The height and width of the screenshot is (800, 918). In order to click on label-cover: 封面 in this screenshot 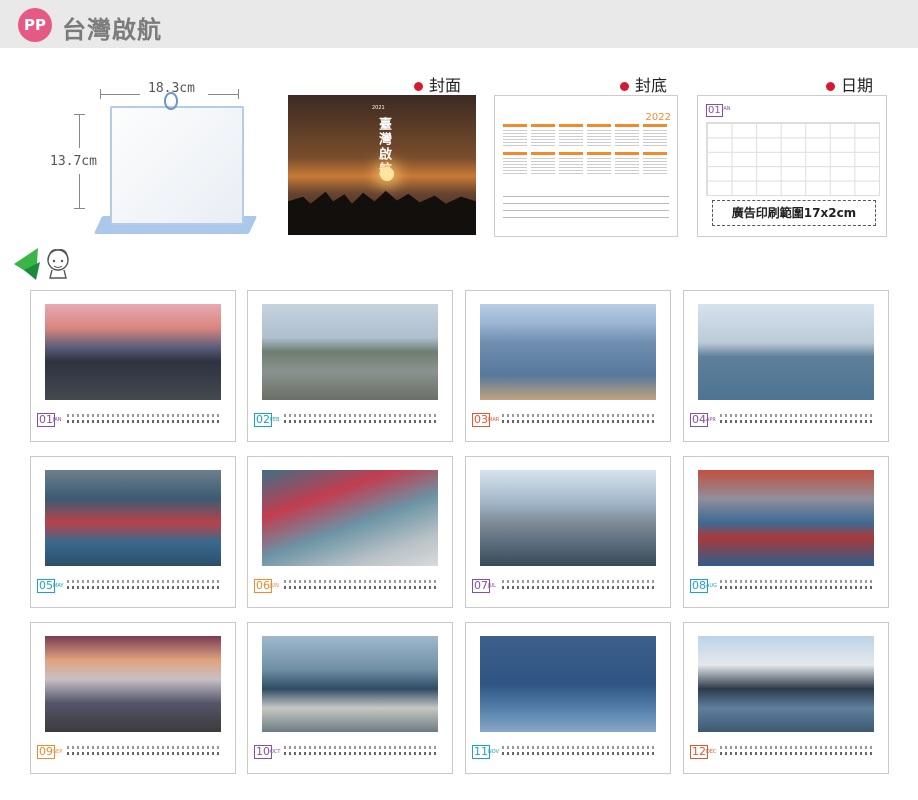, I will do `click(437, 84)`.